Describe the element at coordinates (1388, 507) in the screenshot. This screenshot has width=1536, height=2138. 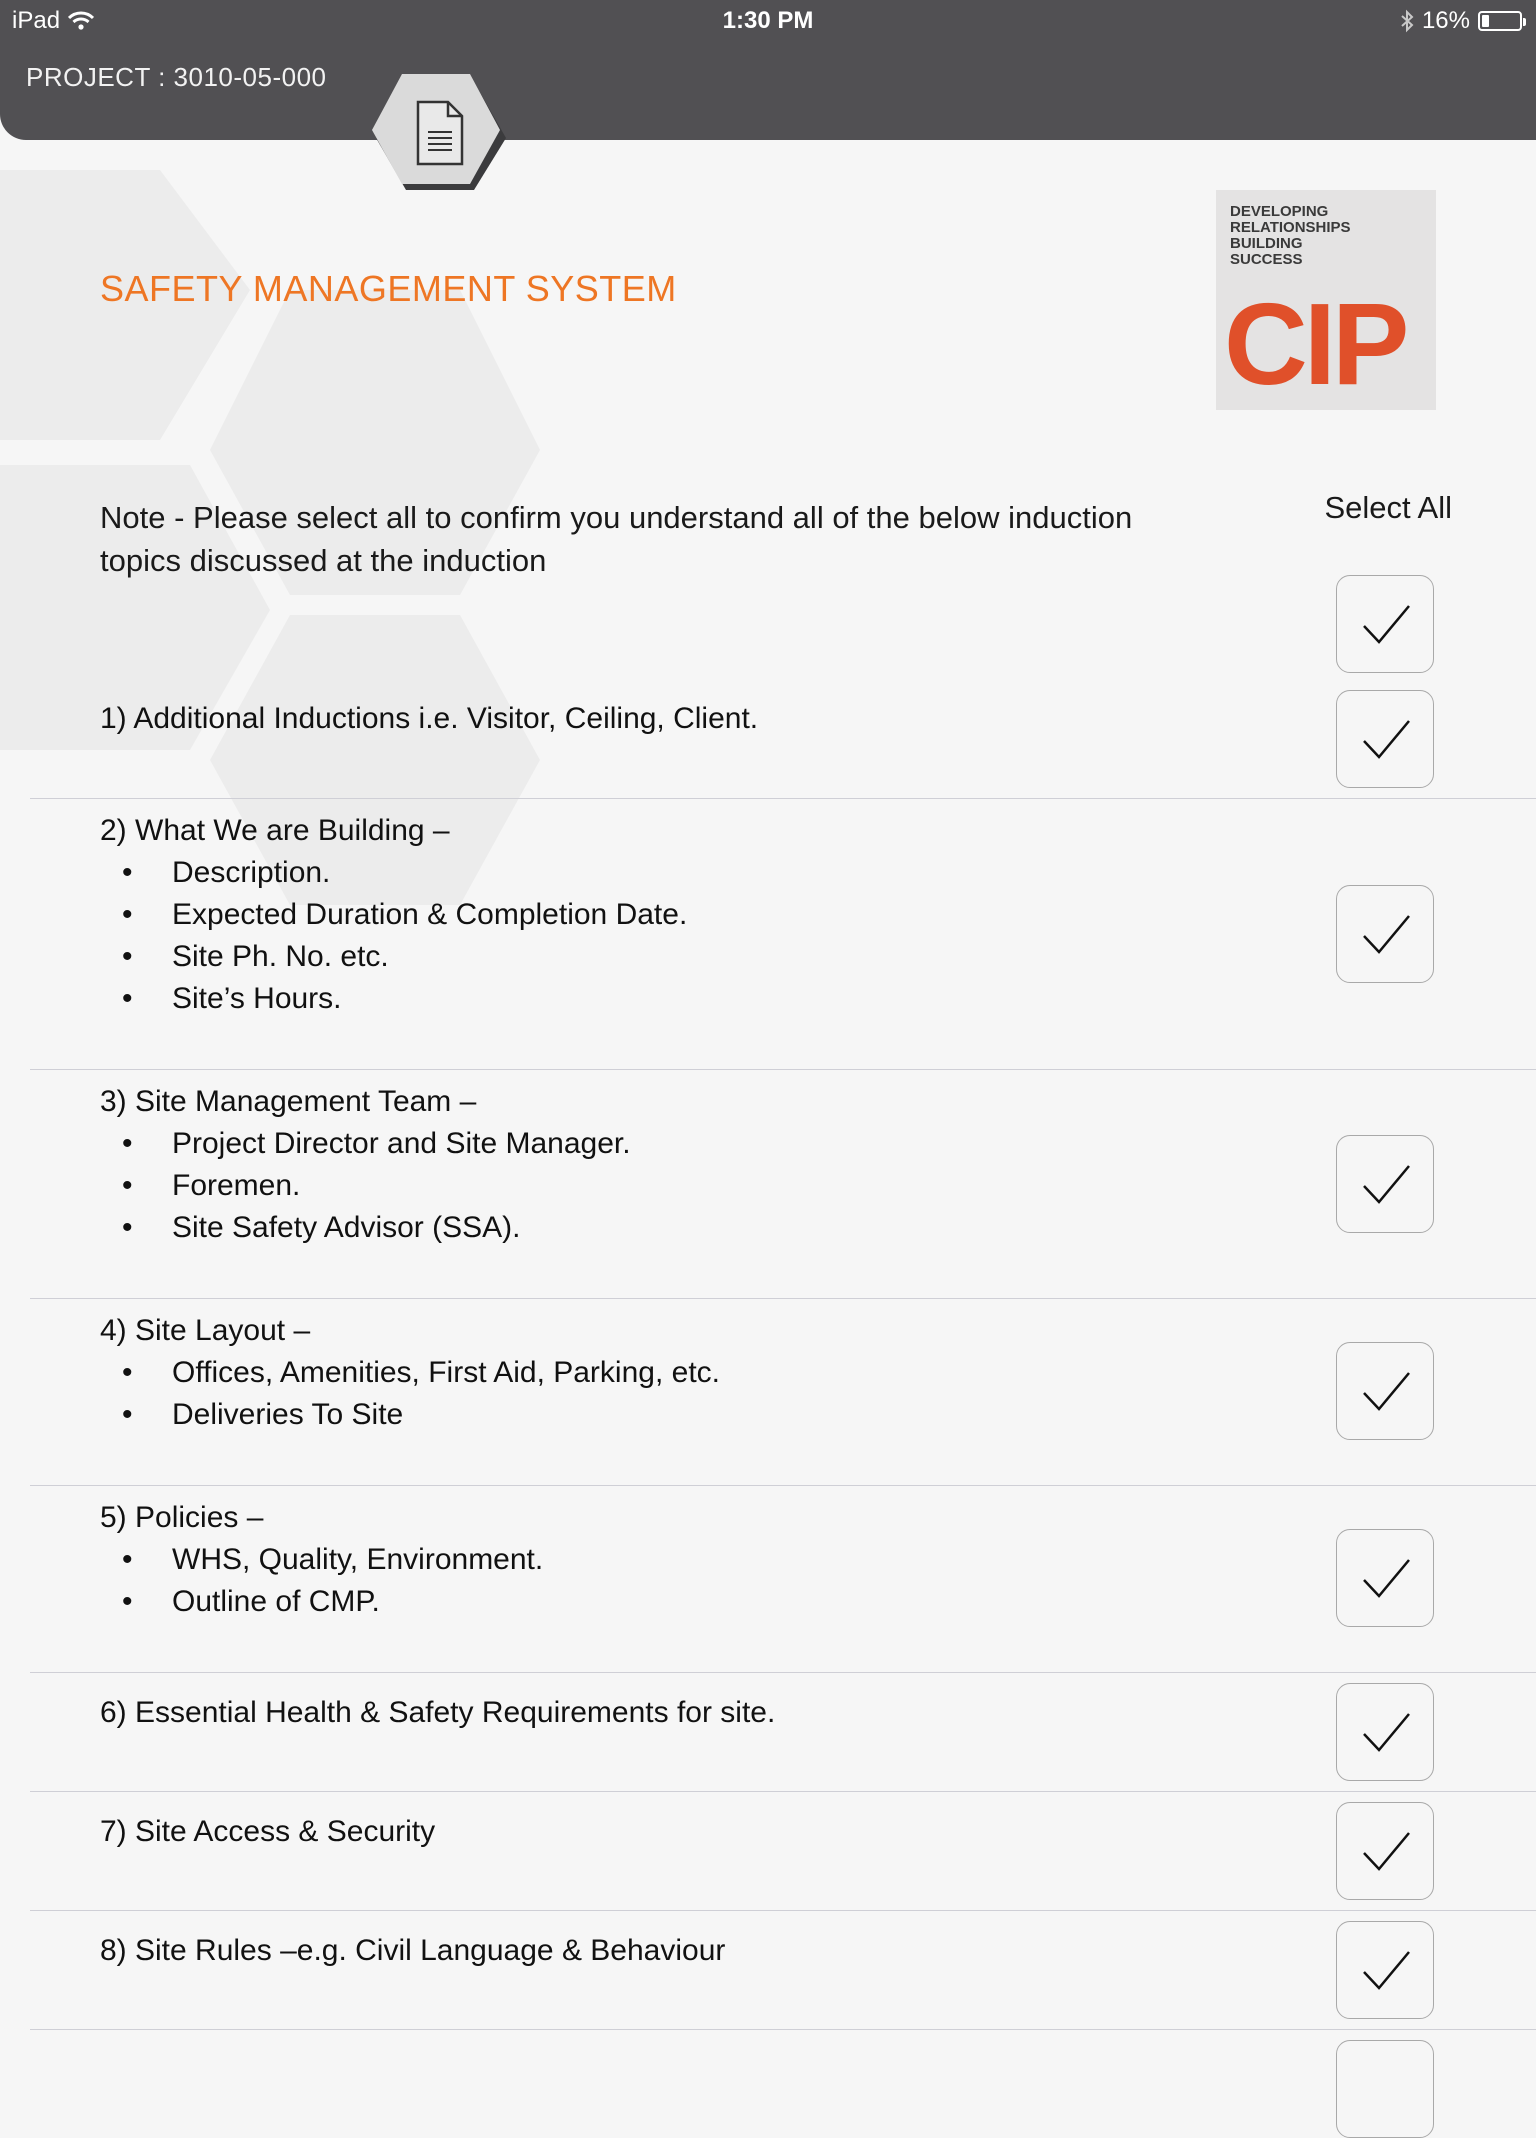
I see `select-all-label: Select All` at that location.